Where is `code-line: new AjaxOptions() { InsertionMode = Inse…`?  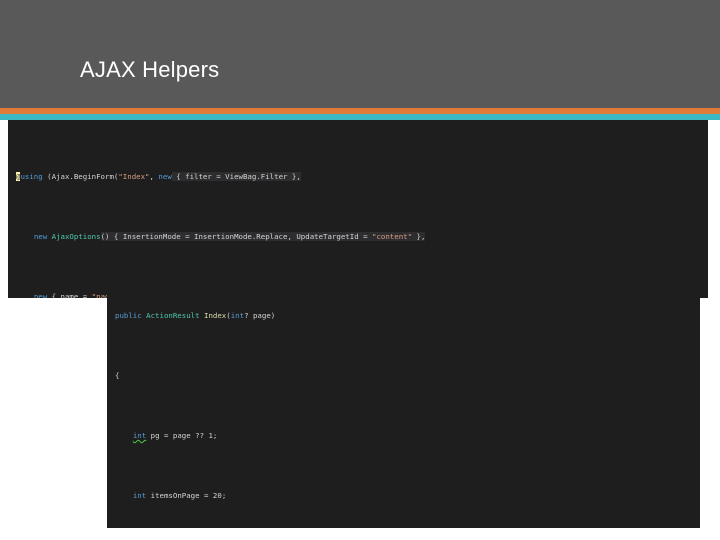
code-line: new AjaxOptions() { InsertionMode = Inse… is located at coordinates (229, 236).